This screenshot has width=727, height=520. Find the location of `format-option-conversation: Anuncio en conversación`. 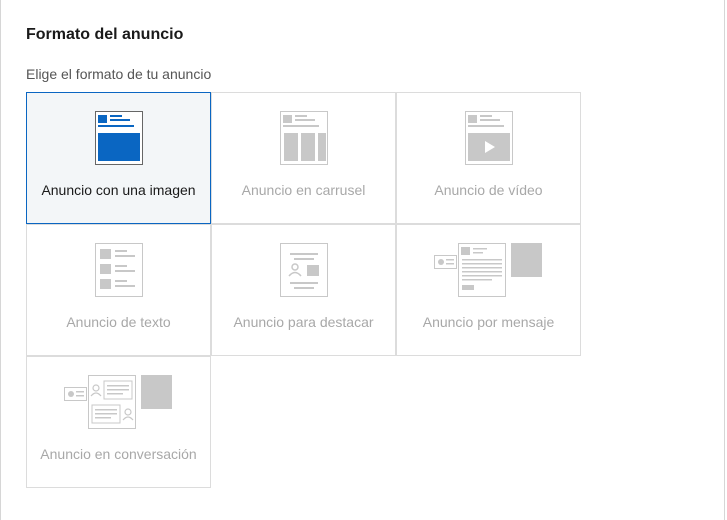

format-option-conversation: Anuncio en conversación is located at coordinates (118, 422).